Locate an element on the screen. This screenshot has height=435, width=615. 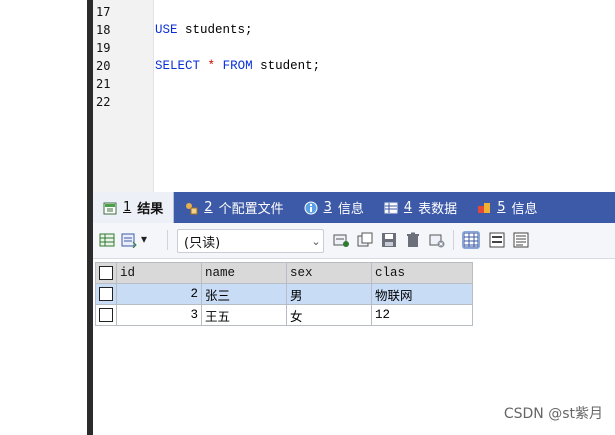
cell-name: 张三 is located at coordinates (244, 294).